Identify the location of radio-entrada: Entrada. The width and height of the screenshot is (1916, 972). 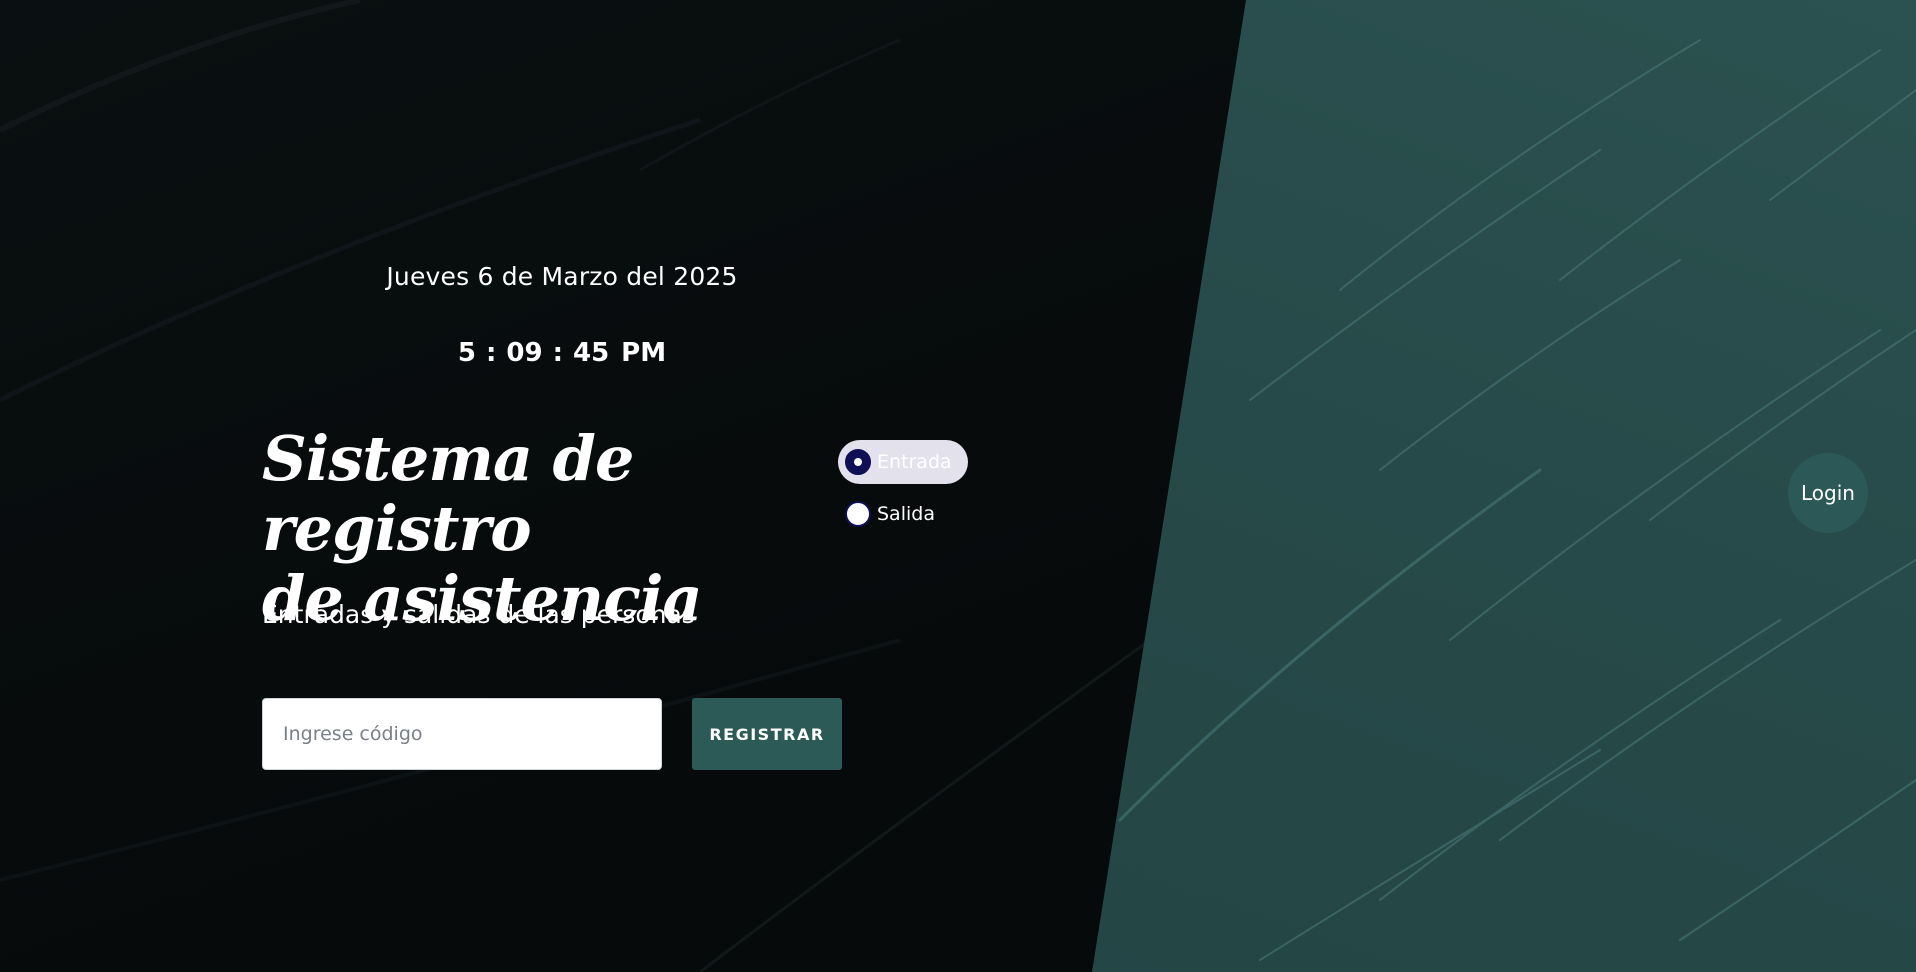
(903, 462).